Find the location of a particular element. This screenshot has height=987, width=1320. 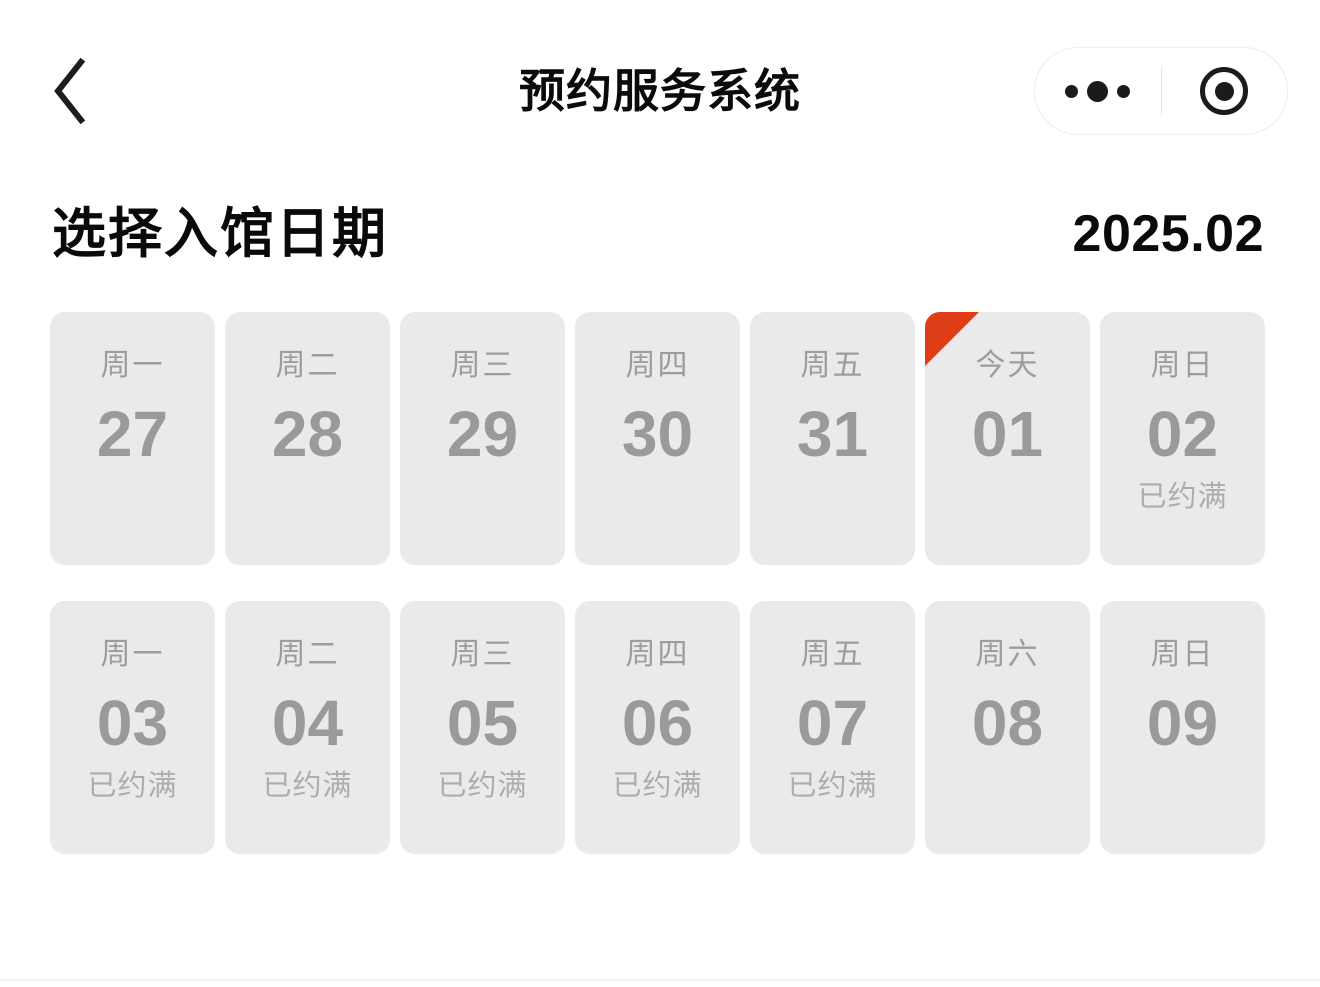

date-card-day-number: 09 is located at coordinates (1182, 723).